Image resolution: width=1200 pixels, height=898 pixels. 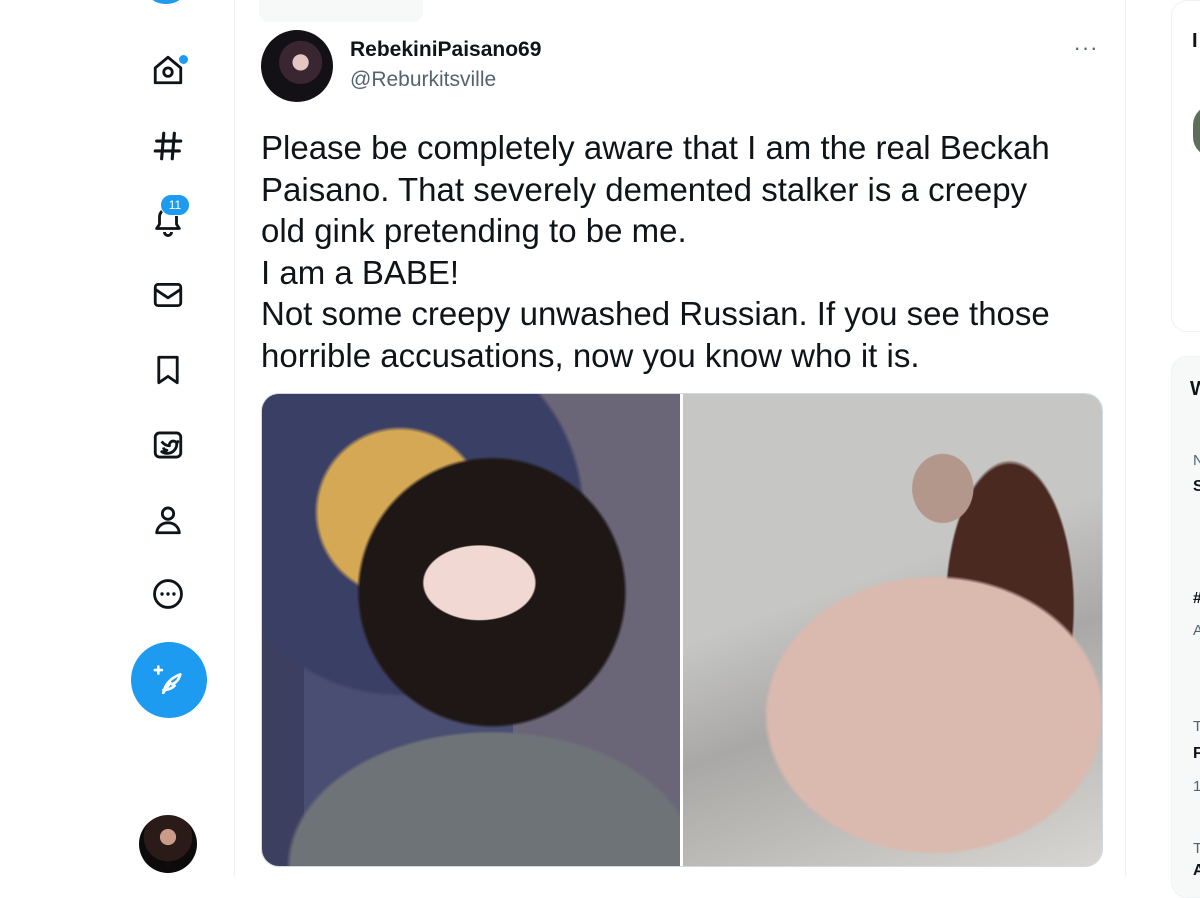 I want to click on bookmark-icon, so click(x=168, y=370).